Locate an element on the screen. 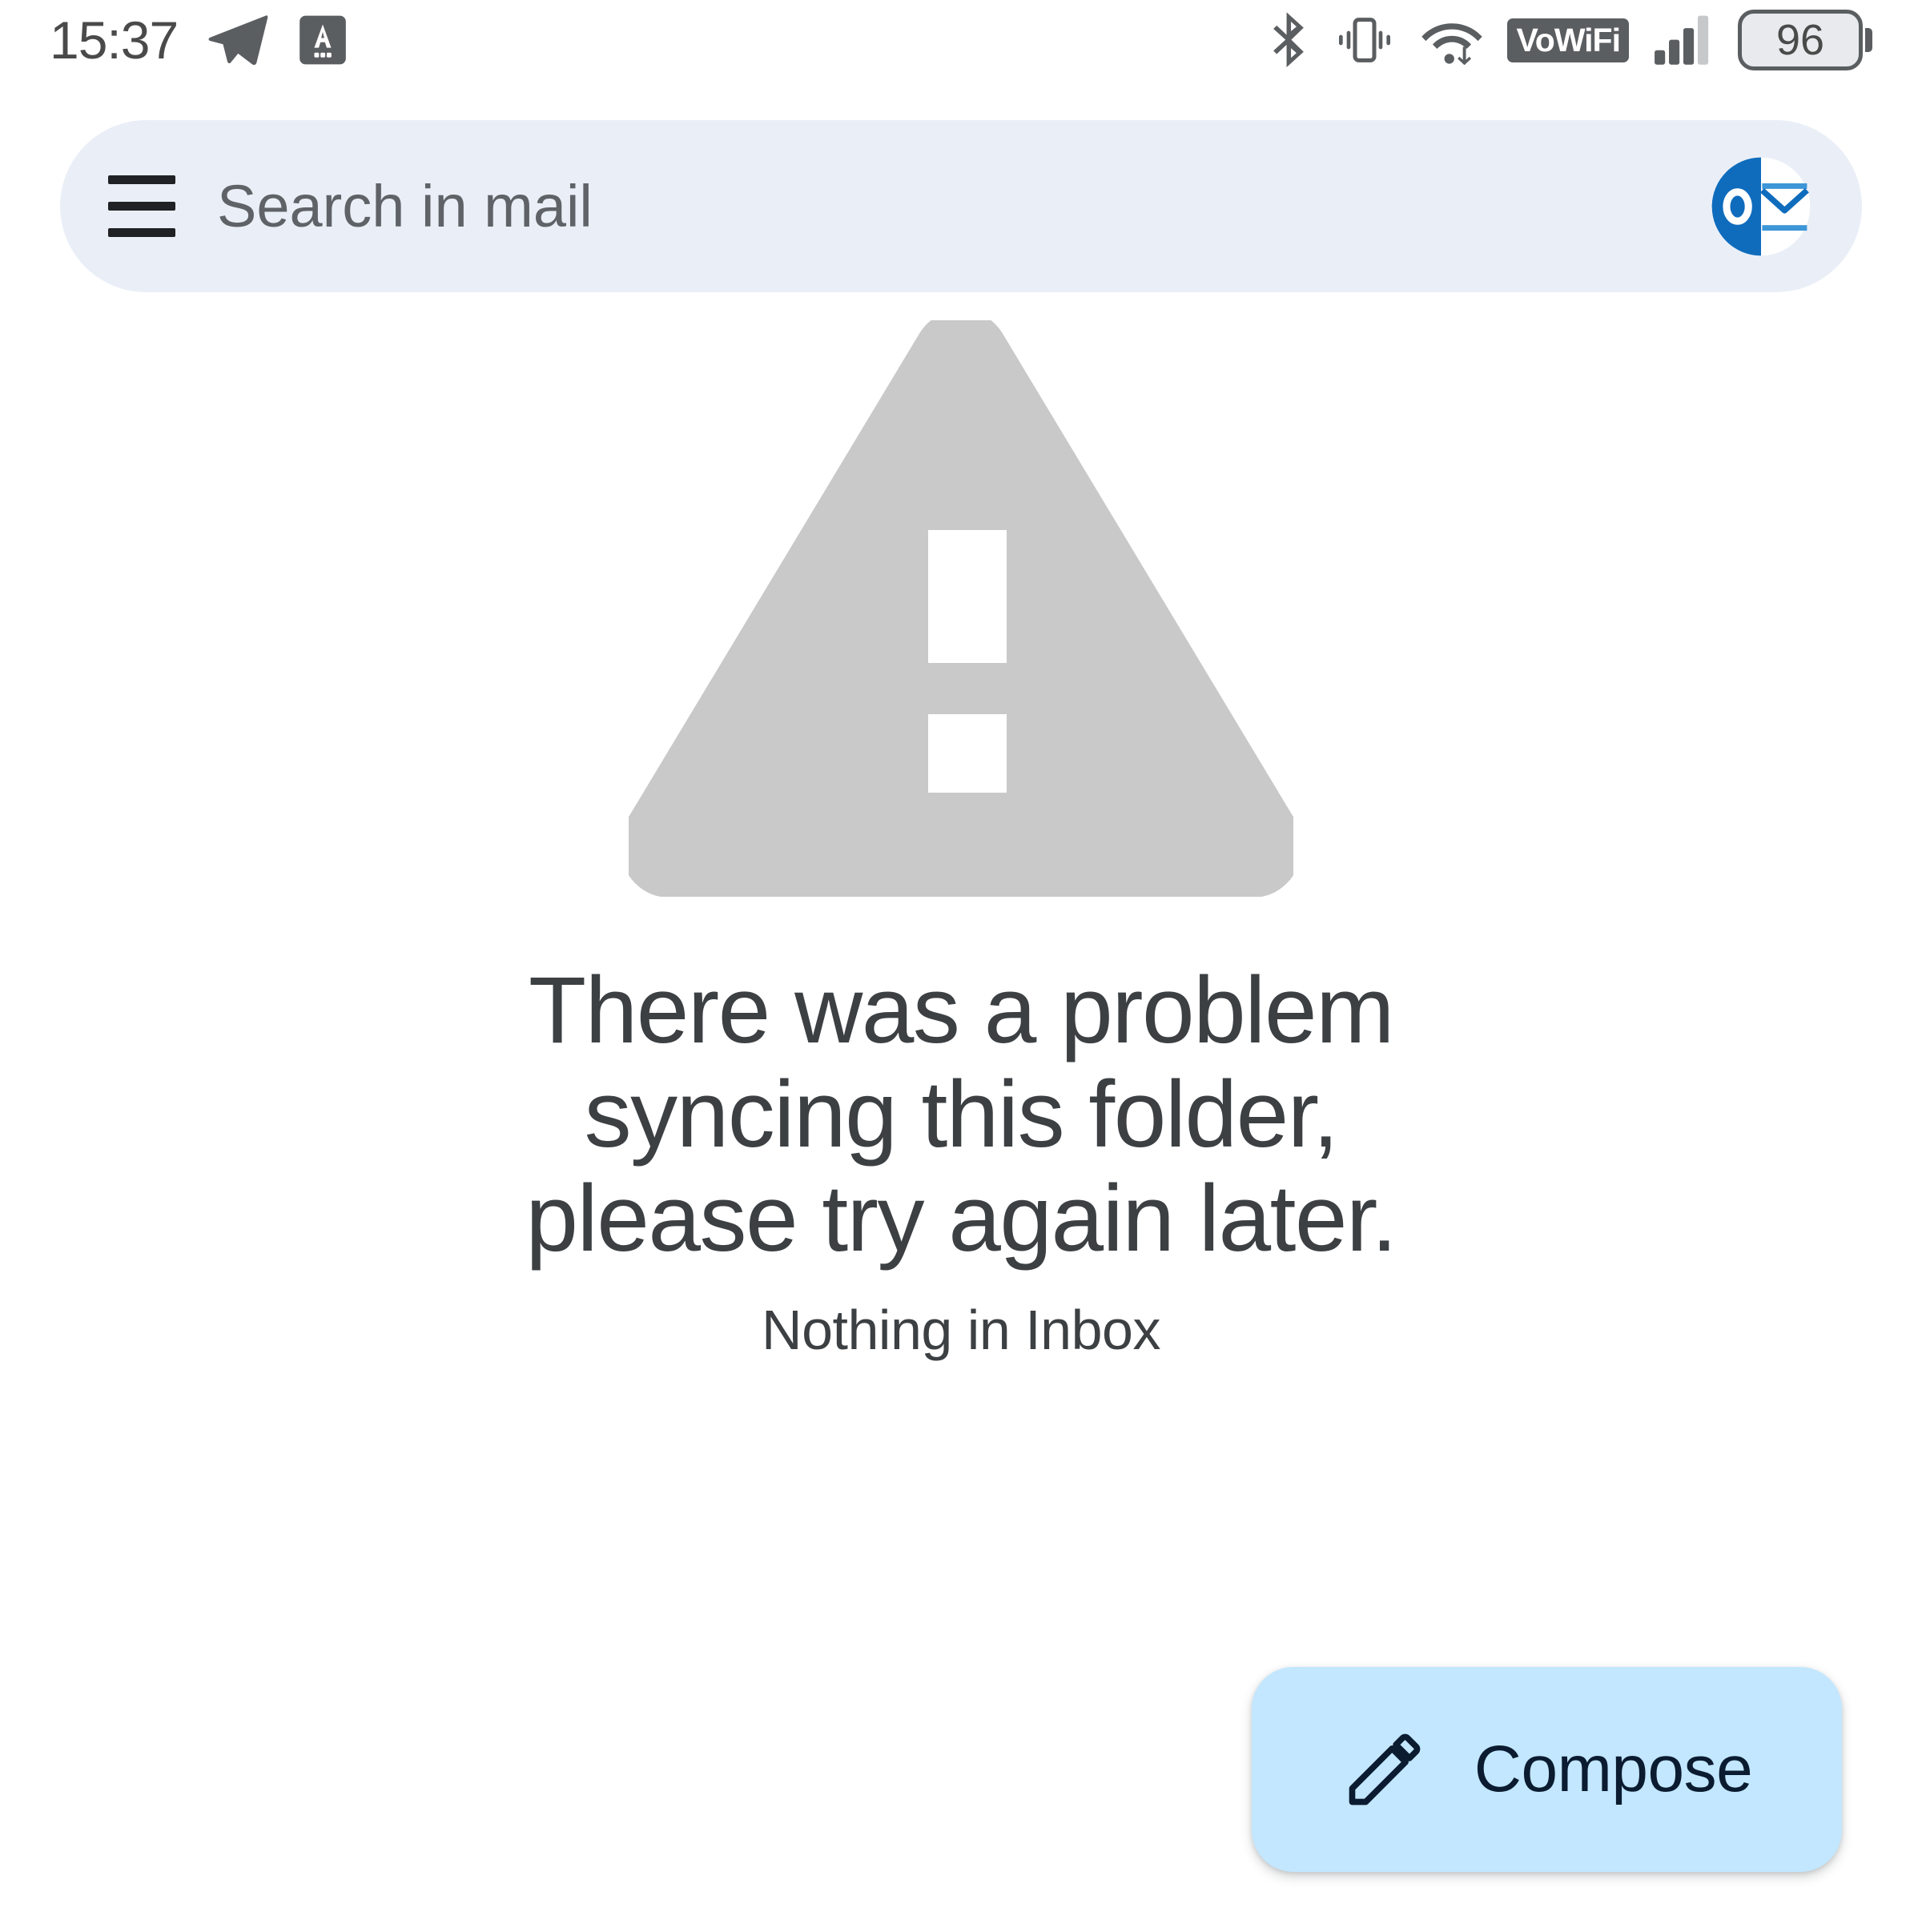  status-bar-right: VoWiFi 96 is located at coordinates (1571, 40).